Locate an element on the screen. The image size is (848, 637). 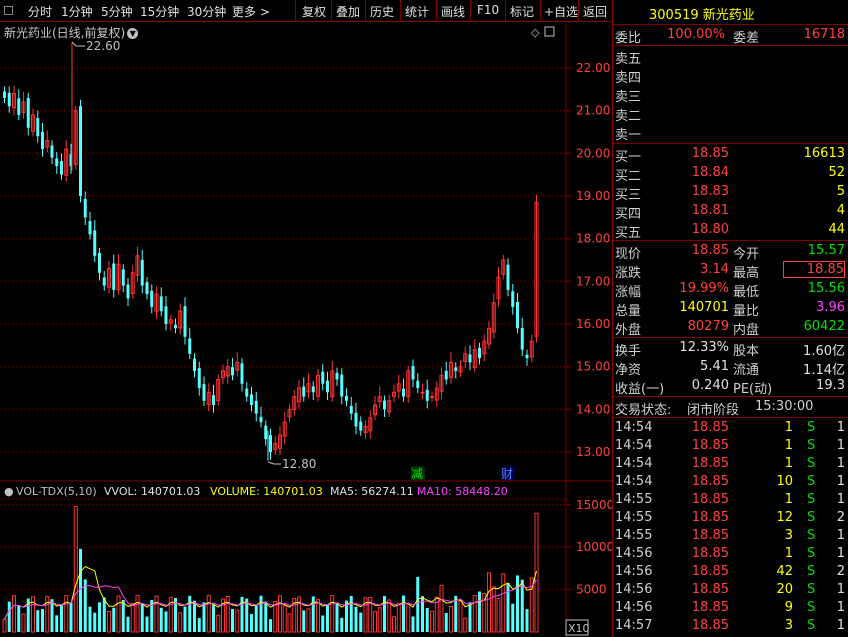
event-marker-finance: 财 is located at coordinates (507, 474).